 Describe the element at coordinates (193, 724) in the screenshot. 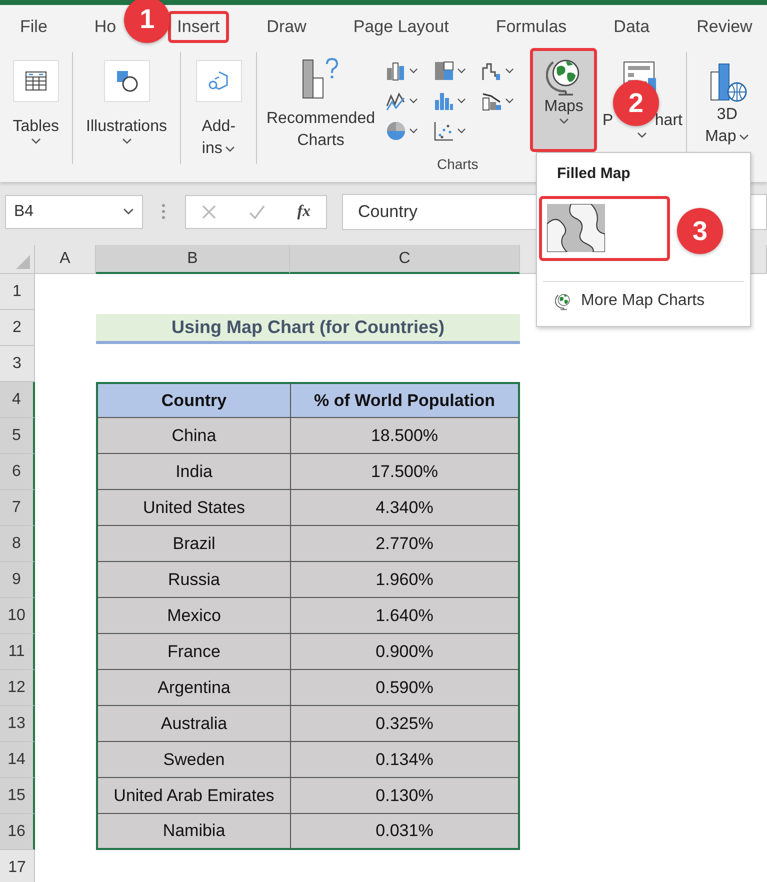

I see `table-cell: Australia` at that location.